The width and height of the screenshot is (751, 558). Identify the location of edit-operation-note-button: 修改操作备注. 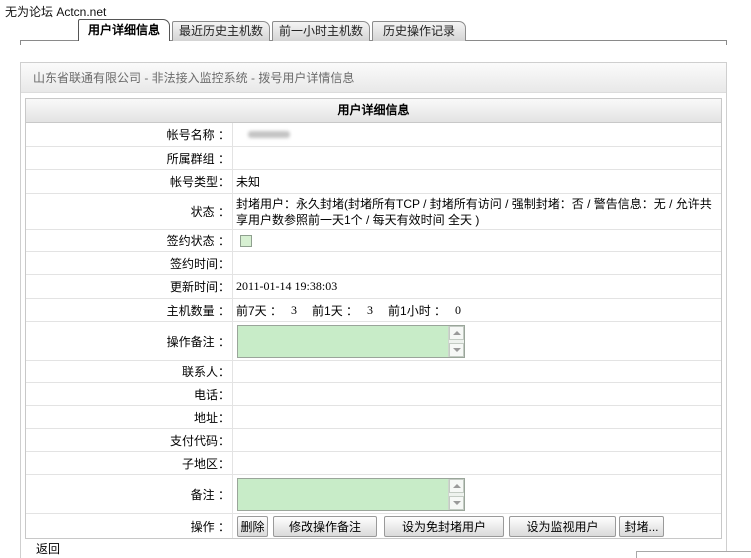
(325, 526).